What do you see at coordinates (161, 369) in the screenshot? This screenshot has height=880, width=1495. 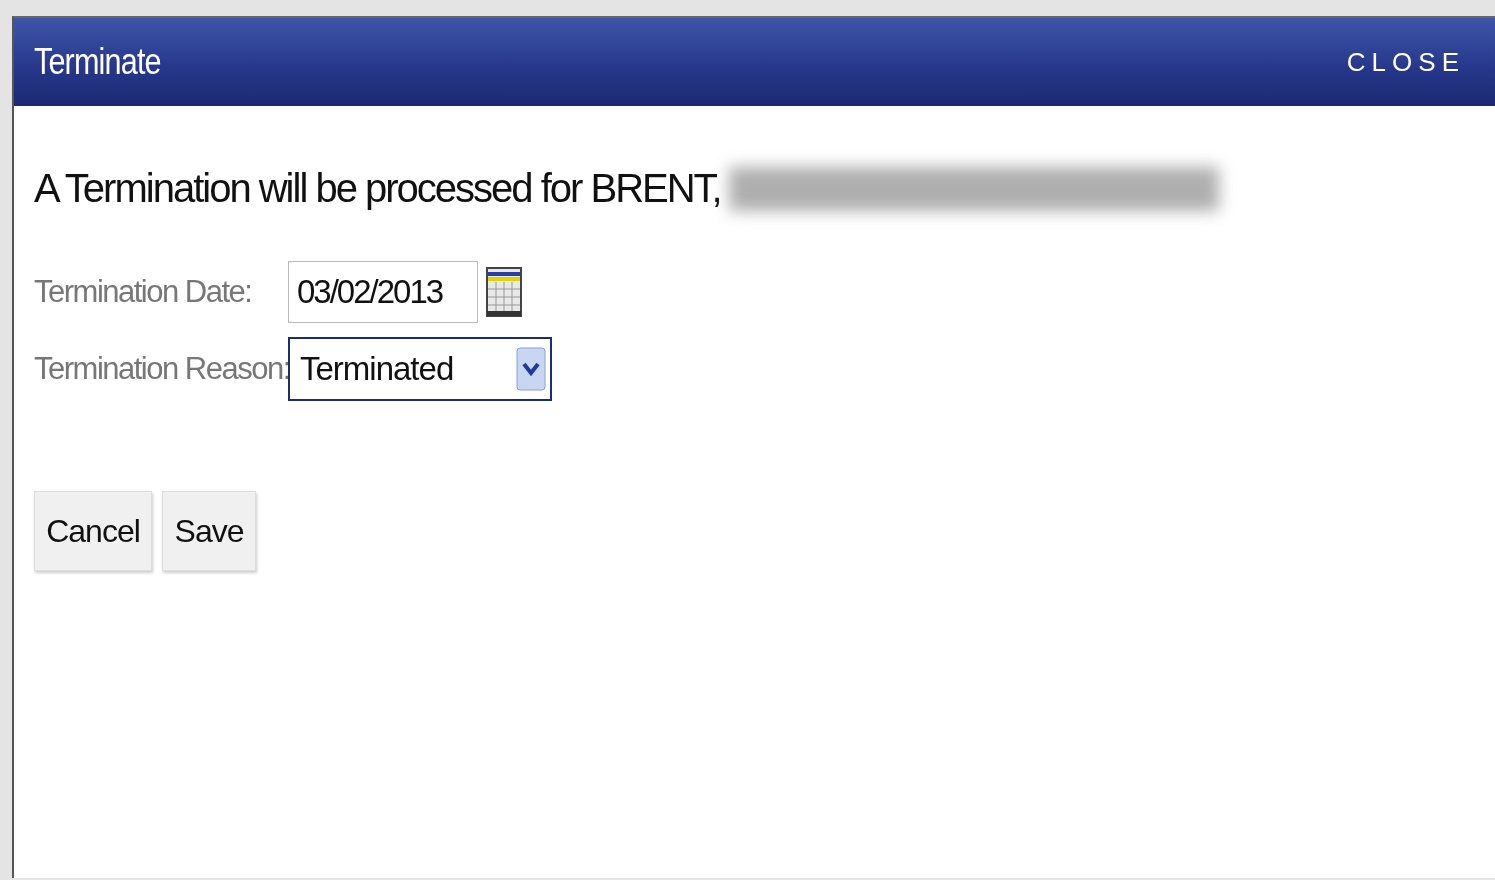 I see `field-label: Termination Reason:` at bounding box center [161, 369].